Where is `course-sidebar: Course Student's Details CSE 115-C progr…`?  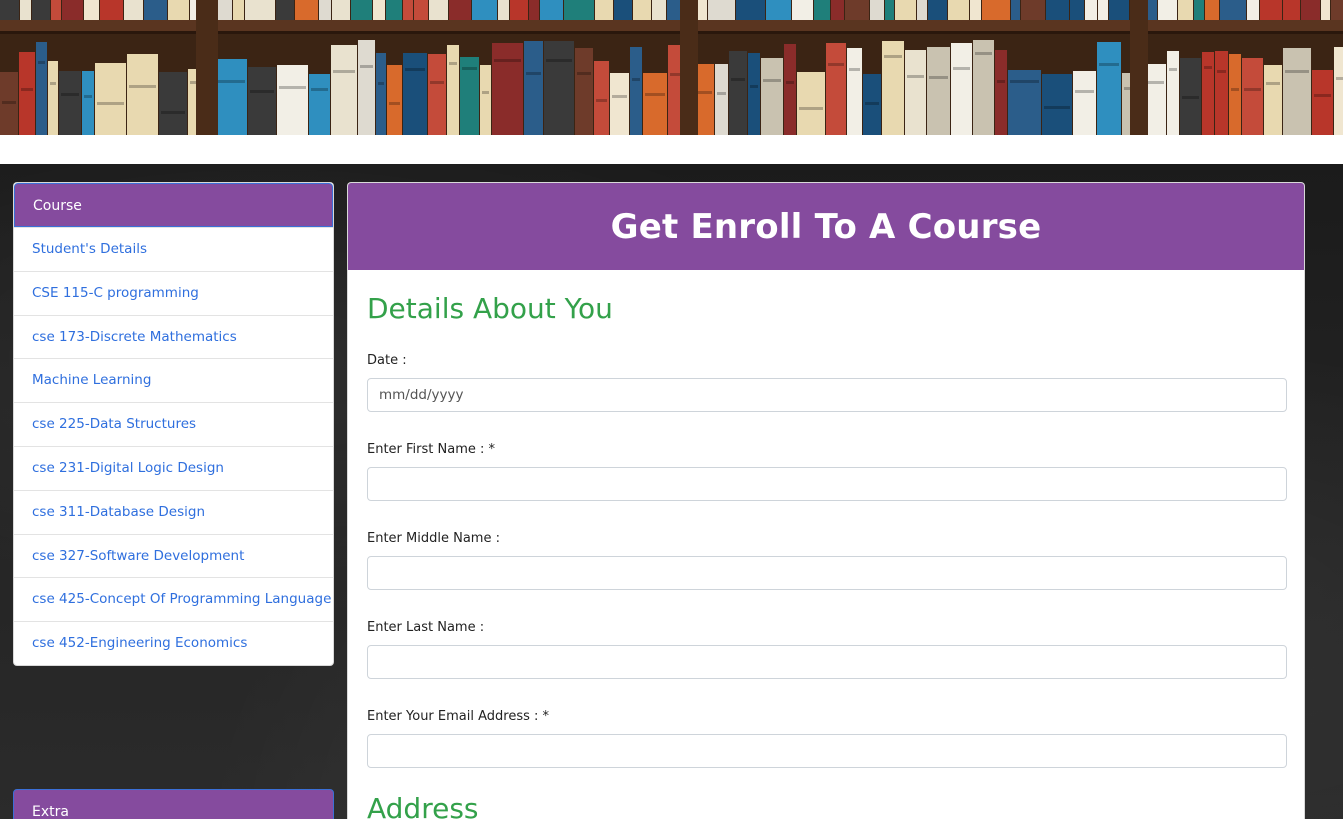 course-sidebar: Course Student's Details CSE 115-C progr… is located at coordinates (173, 424).